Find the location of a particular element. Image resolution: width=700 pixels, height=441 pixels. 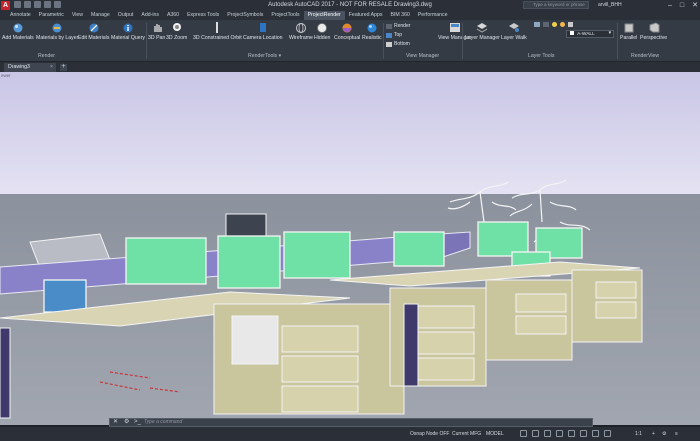

gear-icon: ⚙ is located at coordinates (664, 434).